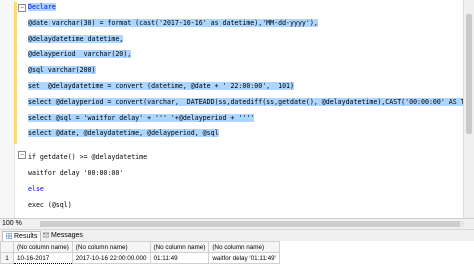 The image size is (474, 280). I want to click on grid-cell: 2017-10-16 22:00:00.000, so click(111, 258).